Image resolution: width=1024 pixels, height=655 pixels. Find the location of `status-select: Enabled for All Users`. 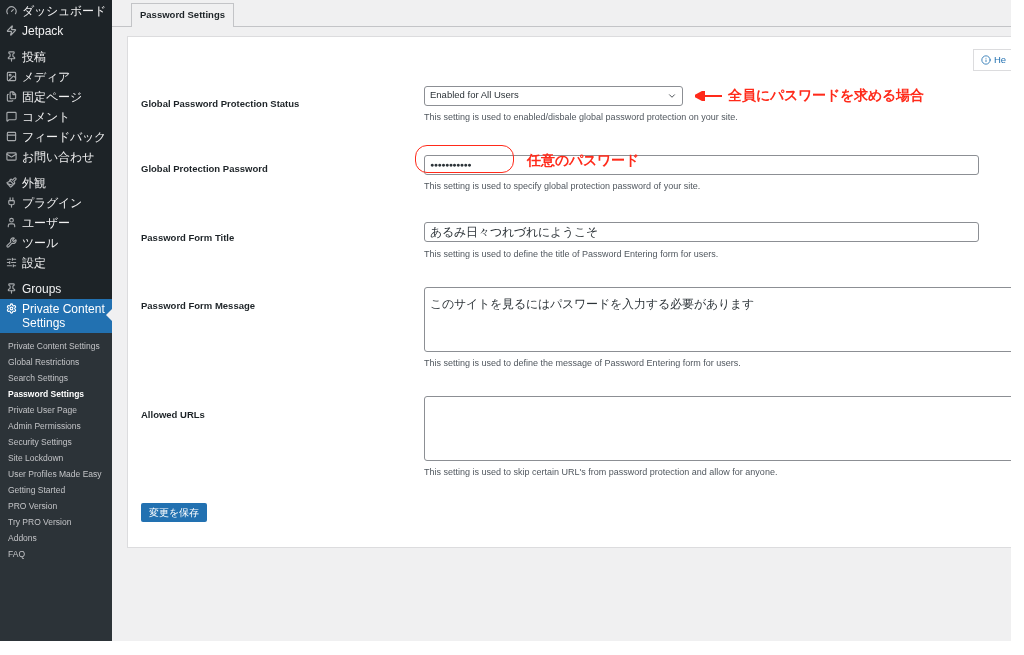

status-select: Enabled for All Users is located at coordinates (553, 95).